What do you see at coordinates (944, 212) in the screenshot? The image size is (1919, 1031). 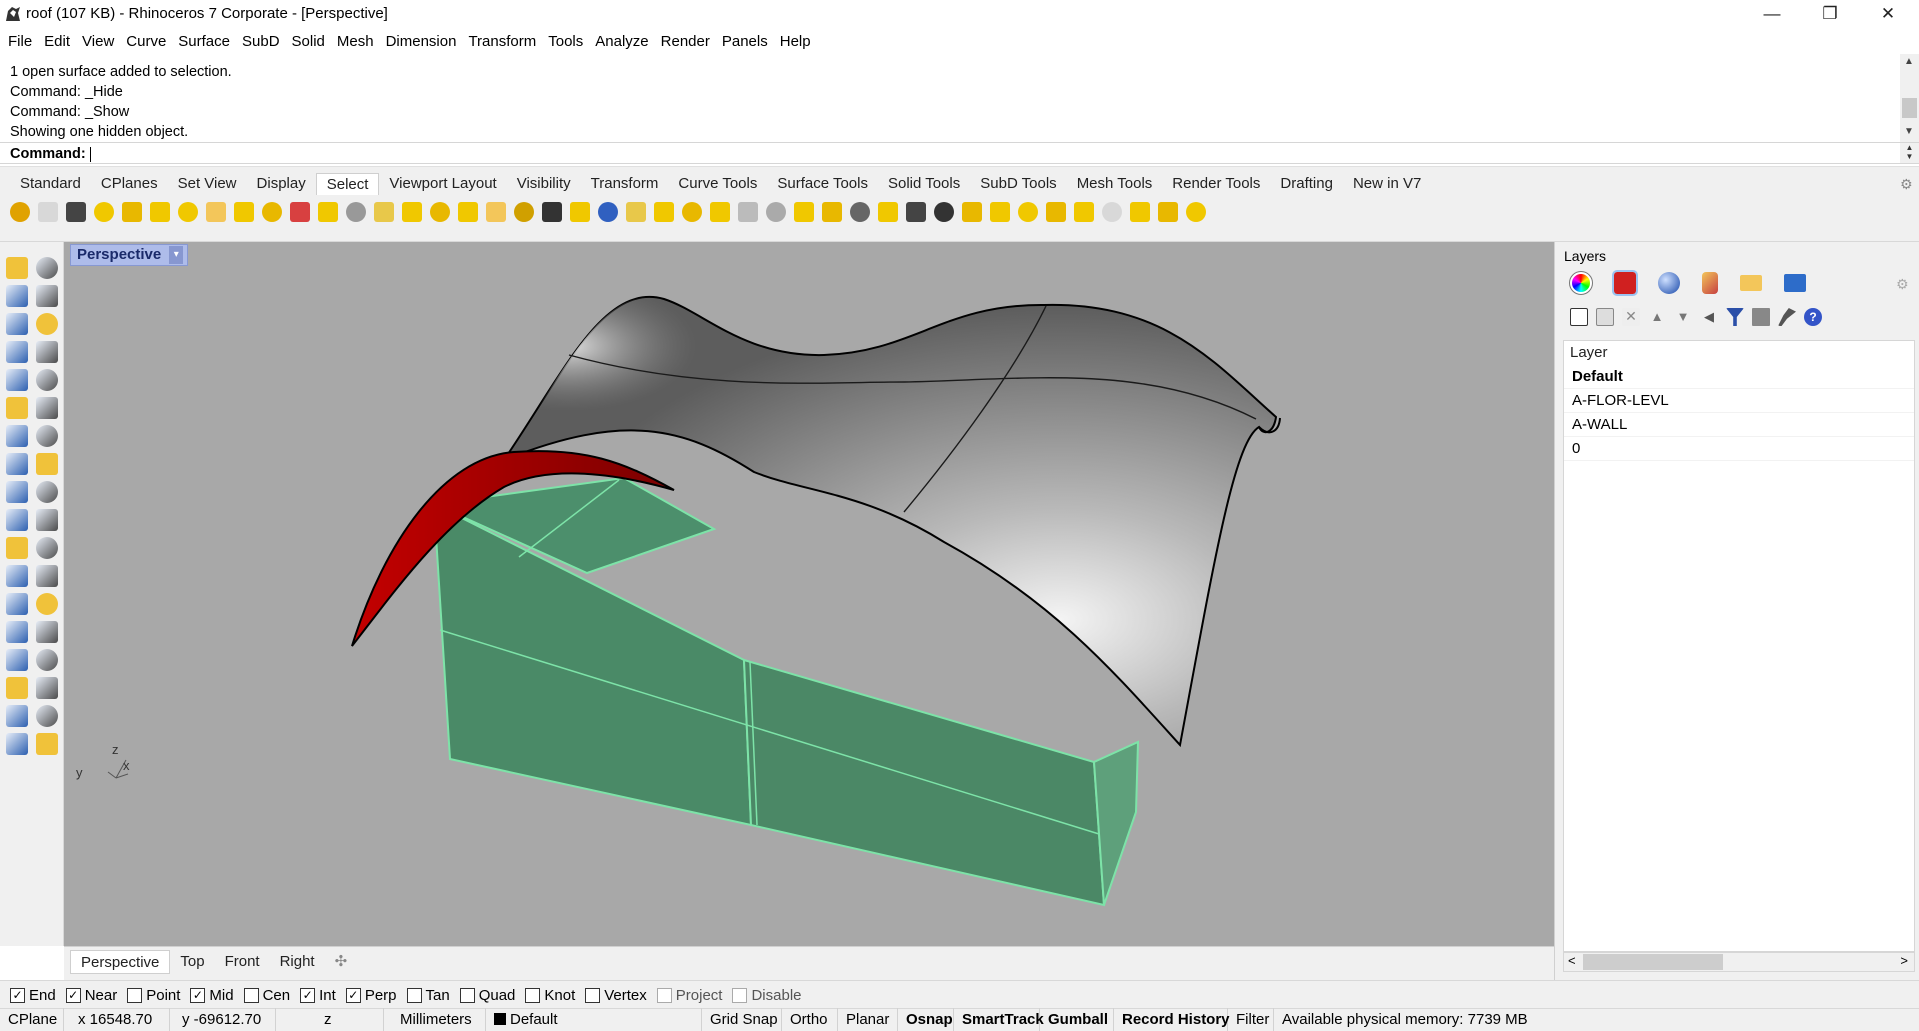 I see `select-window-icon` at bounding box center [944, 212].